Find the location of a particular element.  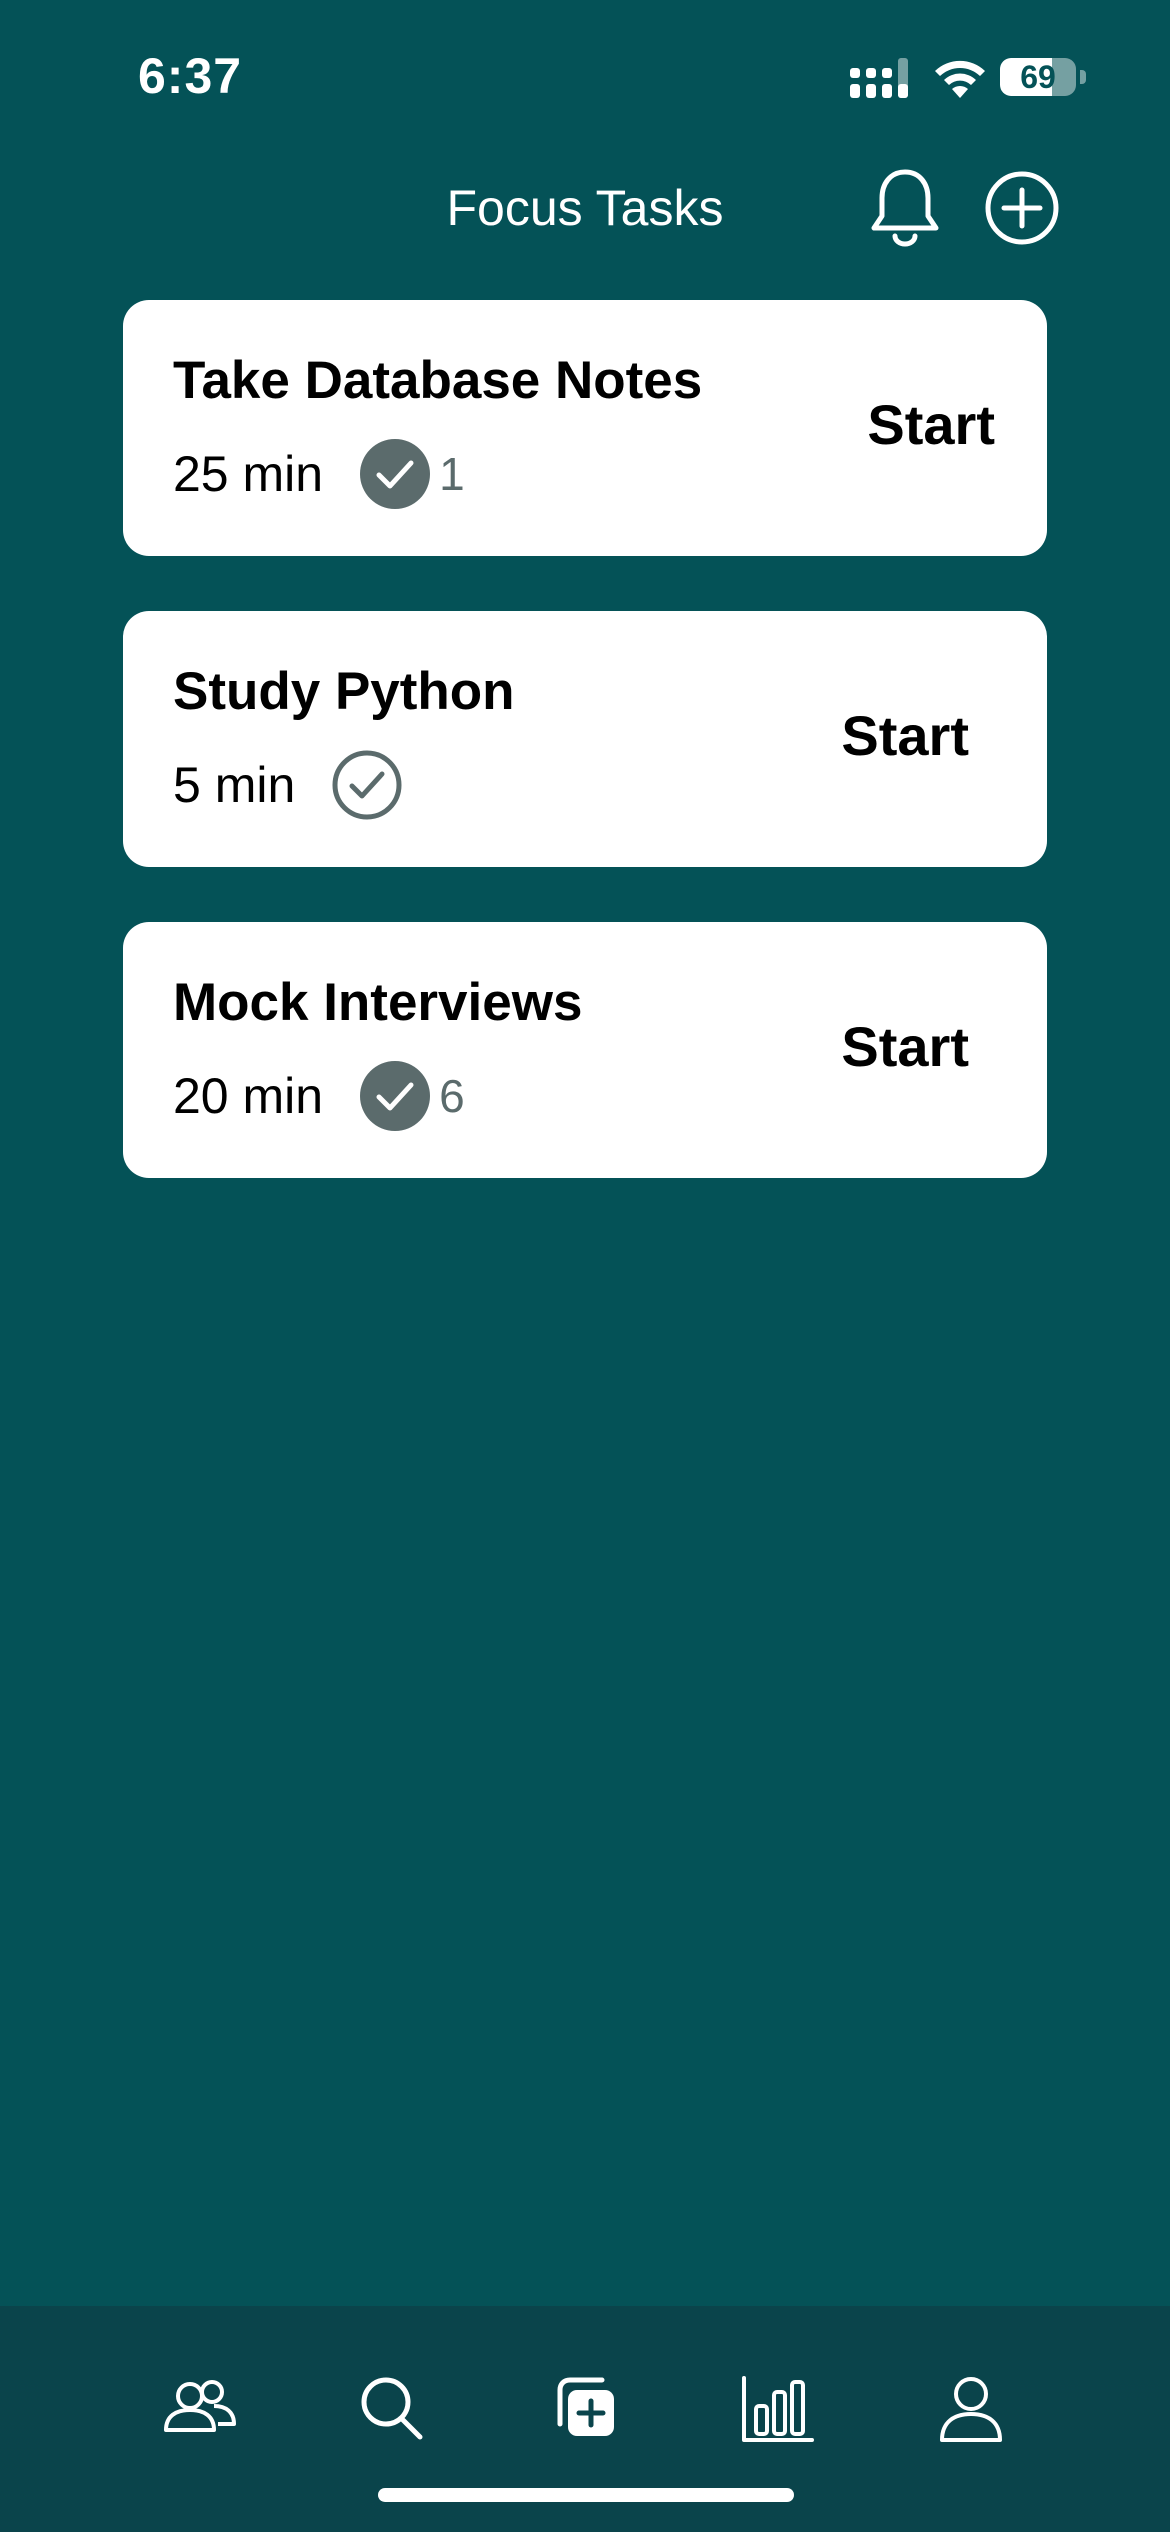

bell-icon is located at coordinates (905, 208).